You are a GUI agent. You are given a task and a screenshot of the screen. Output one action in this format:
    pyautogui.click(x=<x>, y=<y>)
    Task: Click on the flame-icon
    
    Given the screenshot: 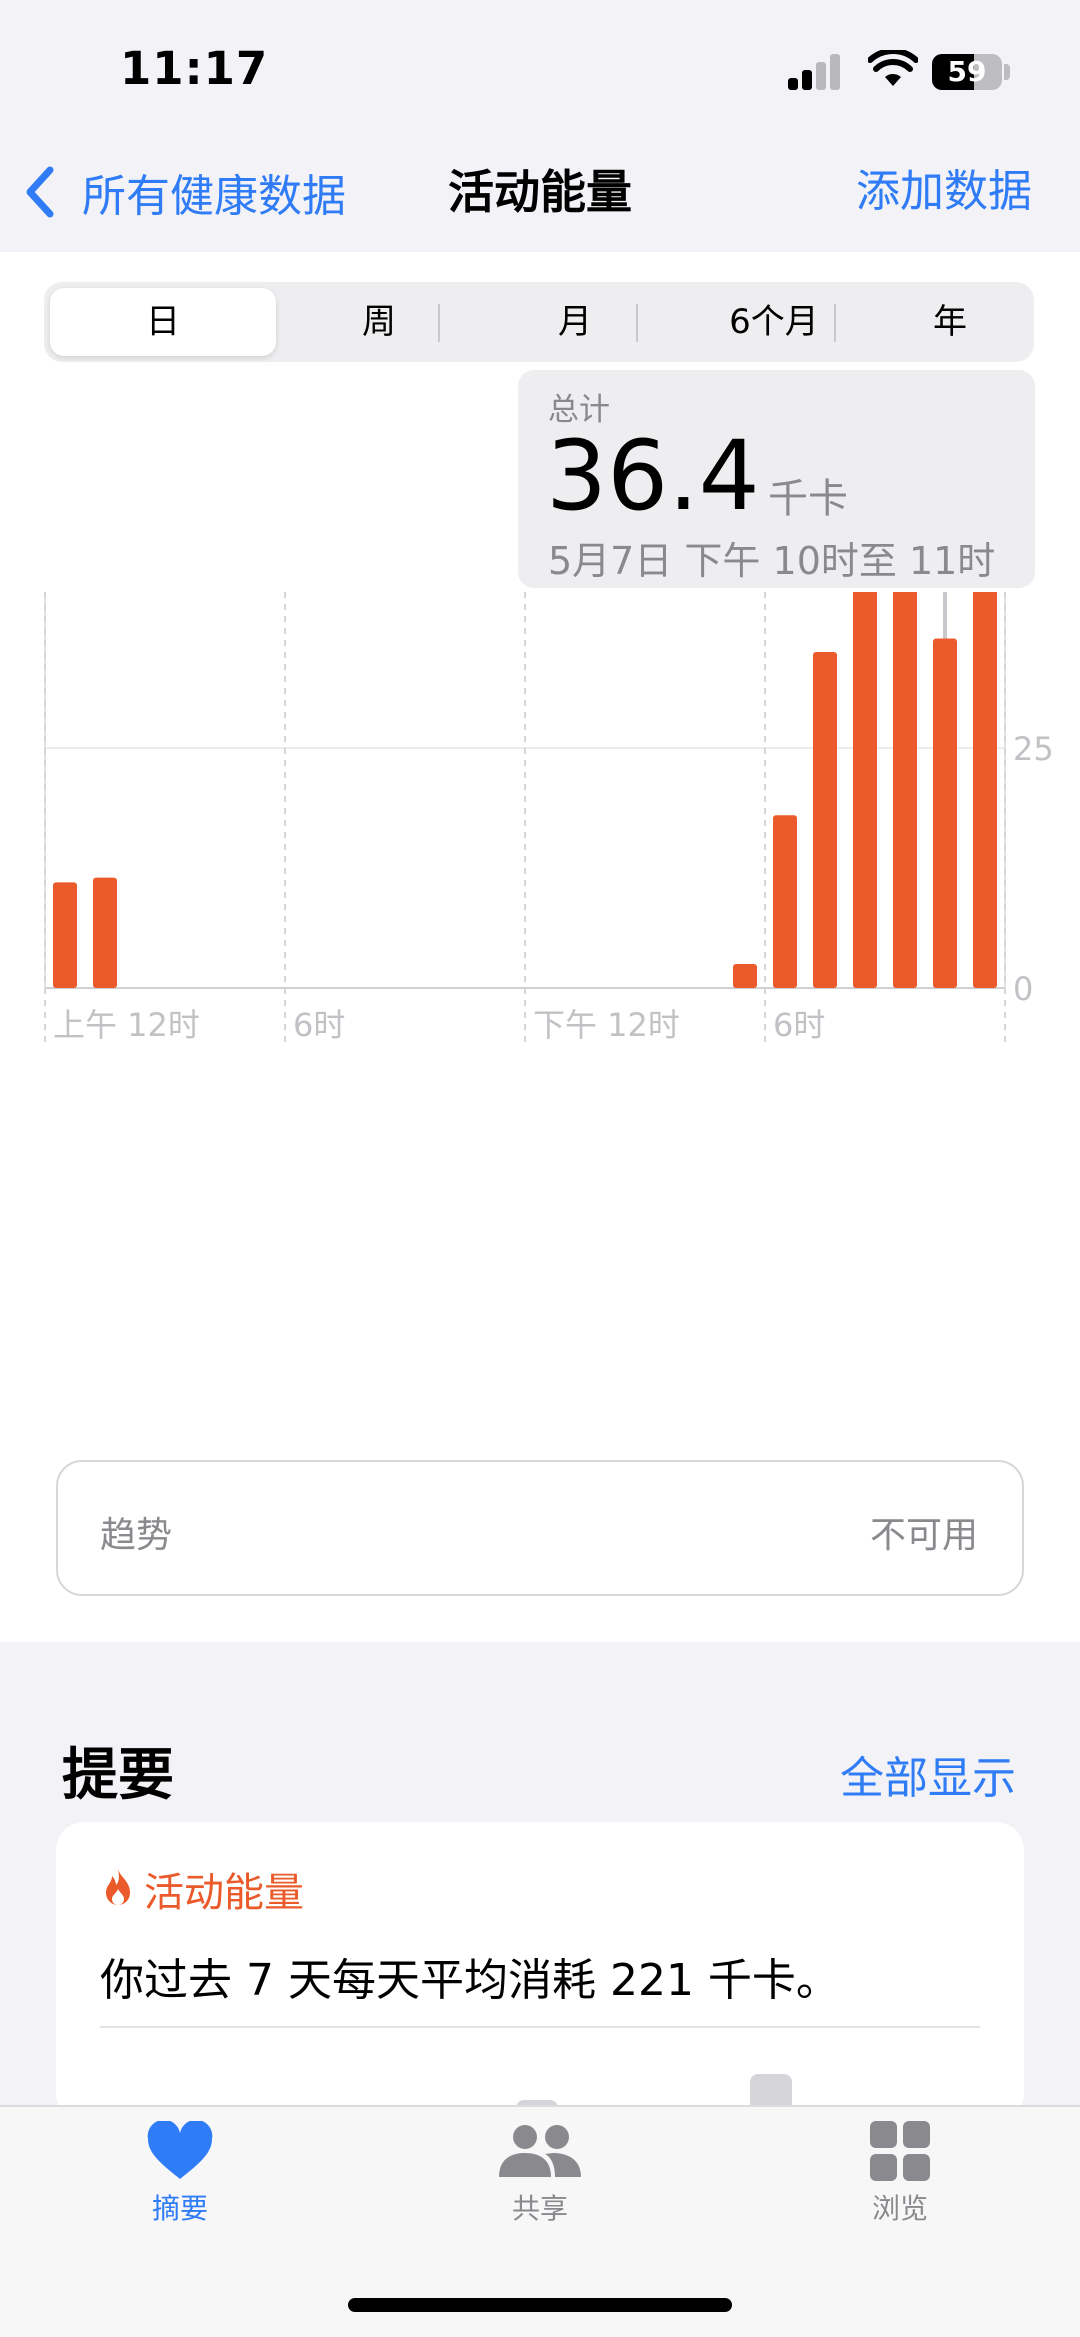 What is the action you would take?
    pyautogui.click(x=118, y=1887)
    